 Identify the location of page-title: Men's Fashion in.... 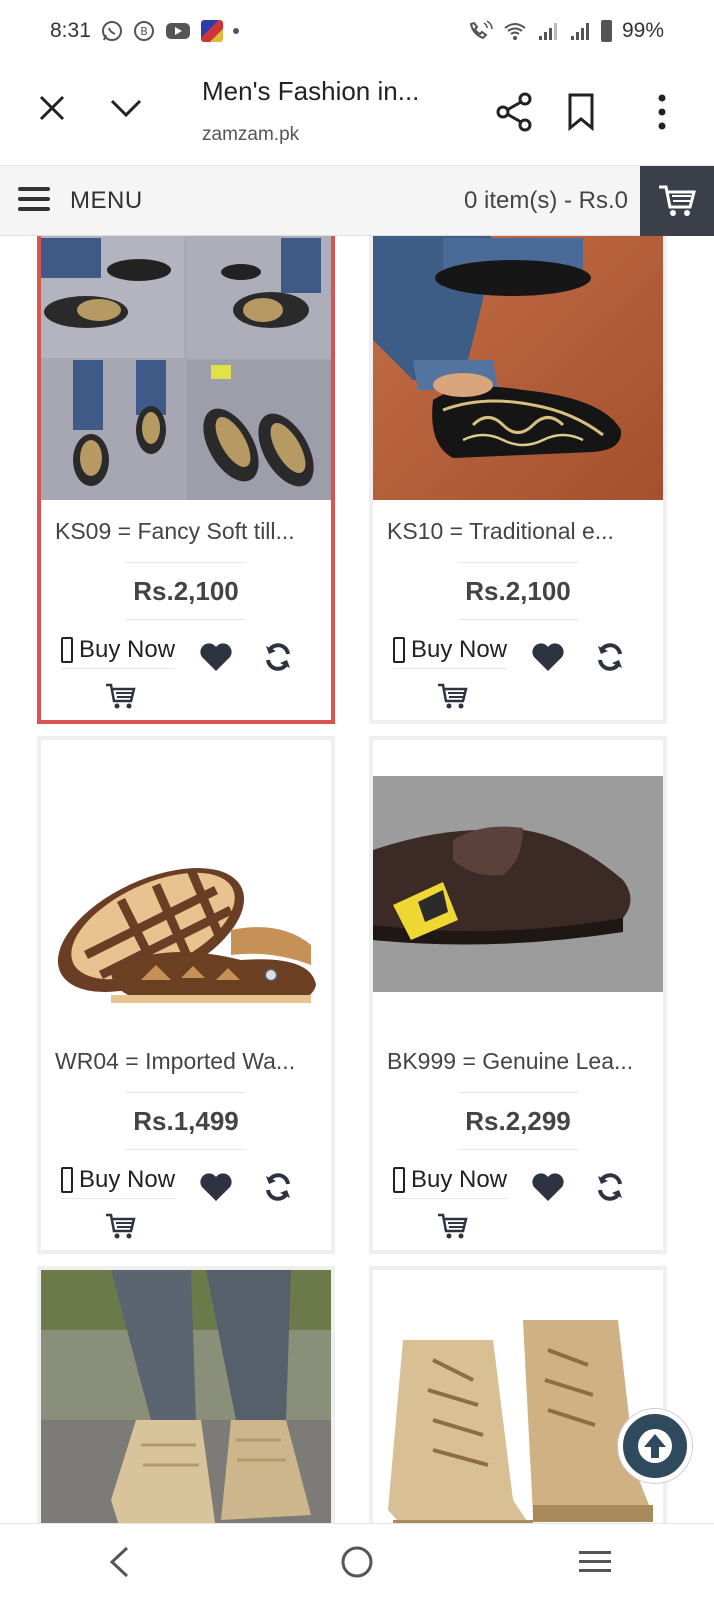
(310, 91).